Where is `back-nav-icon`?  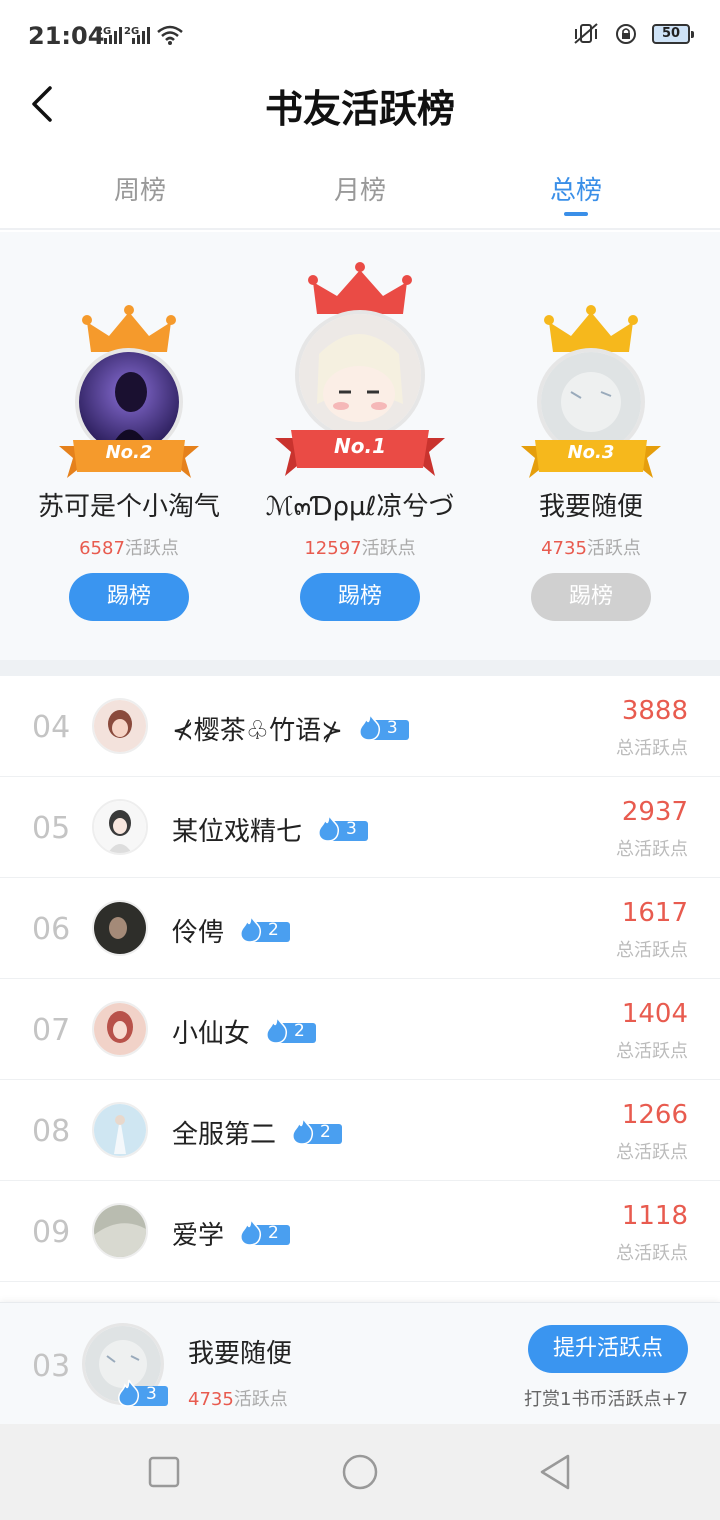
back-nav-icon is located at coordinates (556, 1472).